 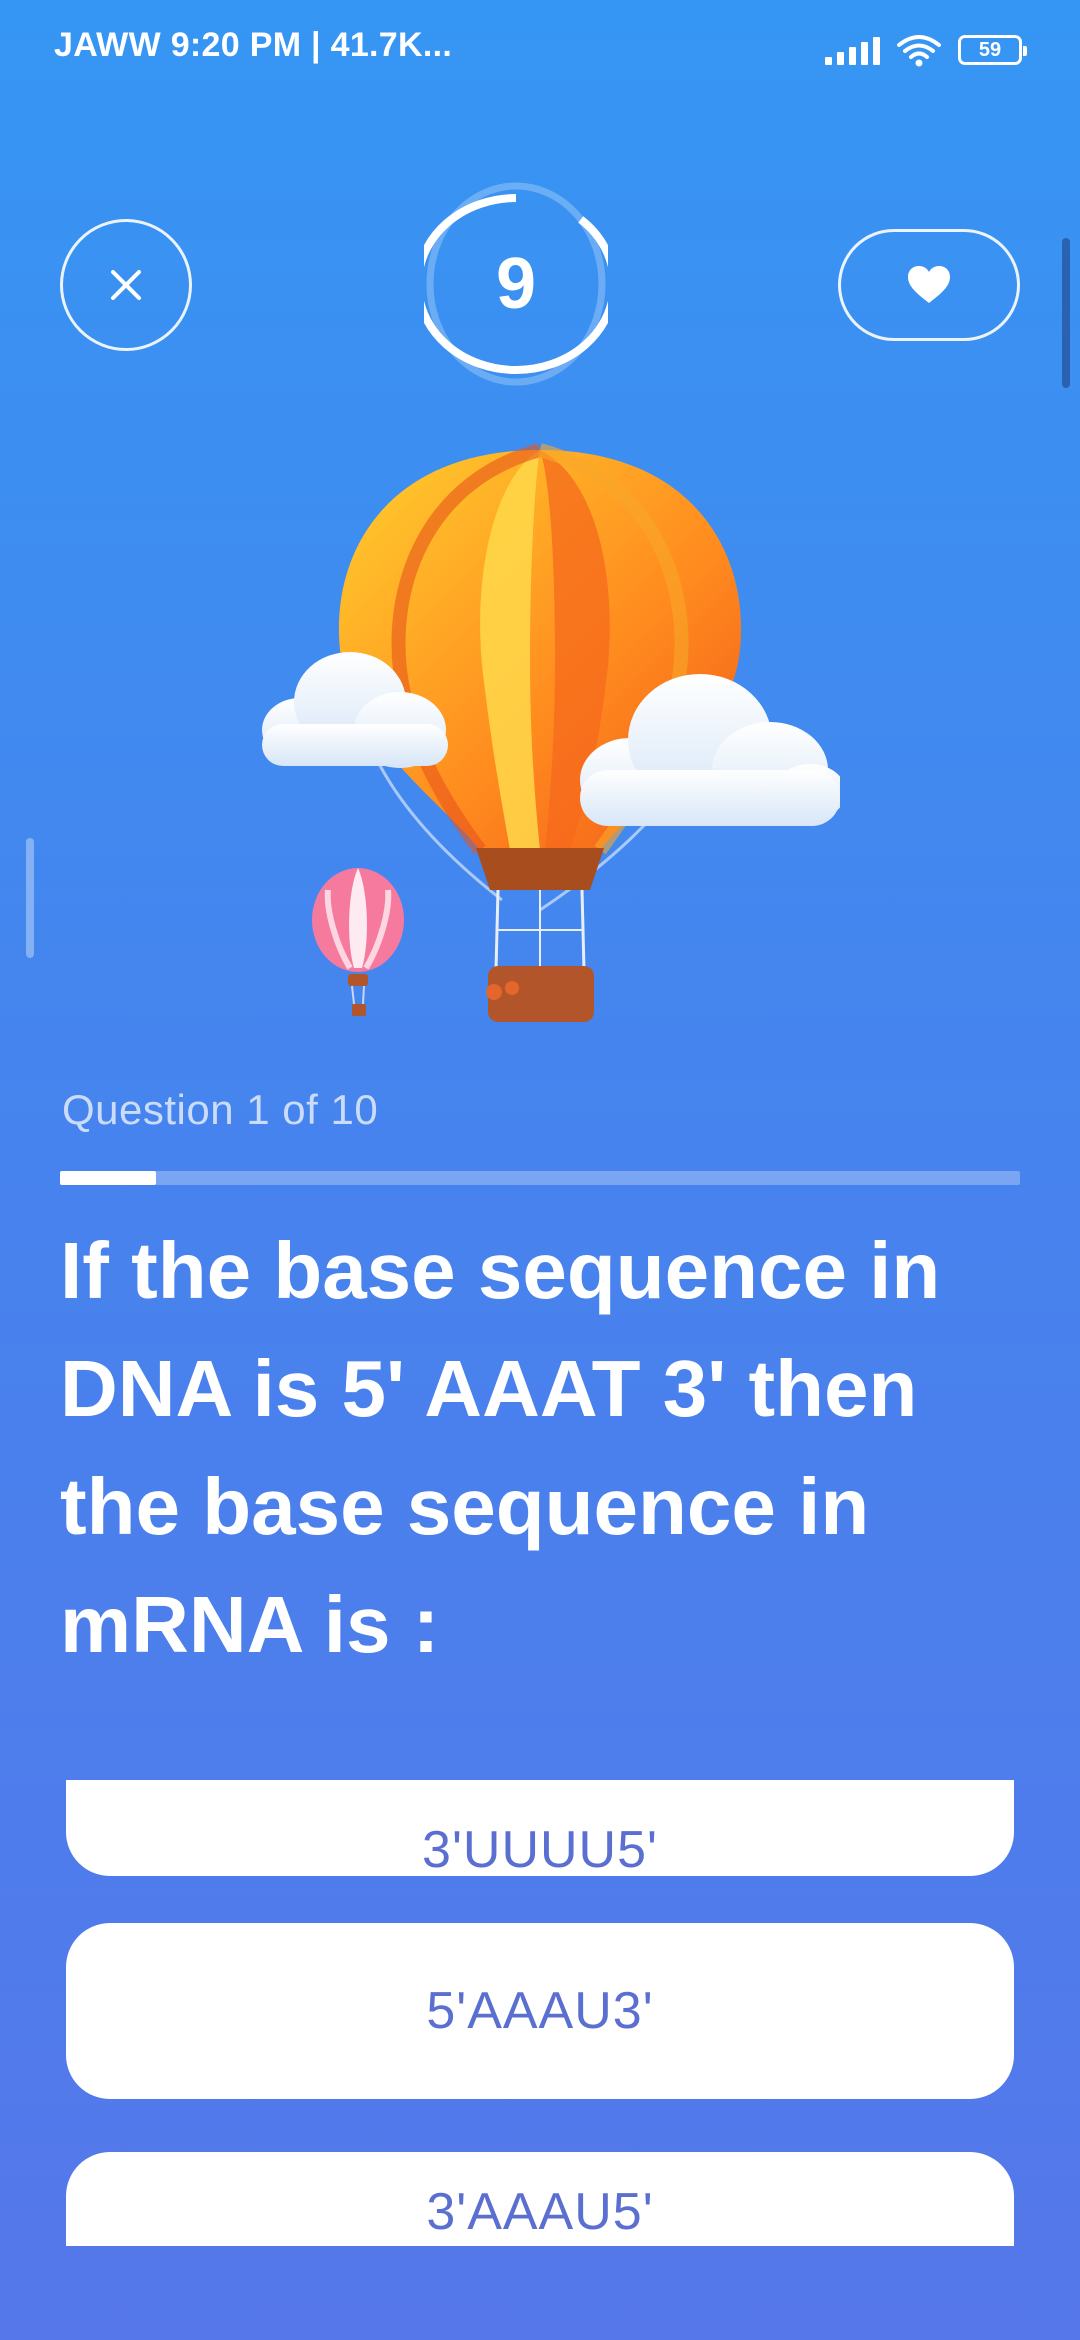 I want to click on question-progress-bar, so click(x=540, y=1178).